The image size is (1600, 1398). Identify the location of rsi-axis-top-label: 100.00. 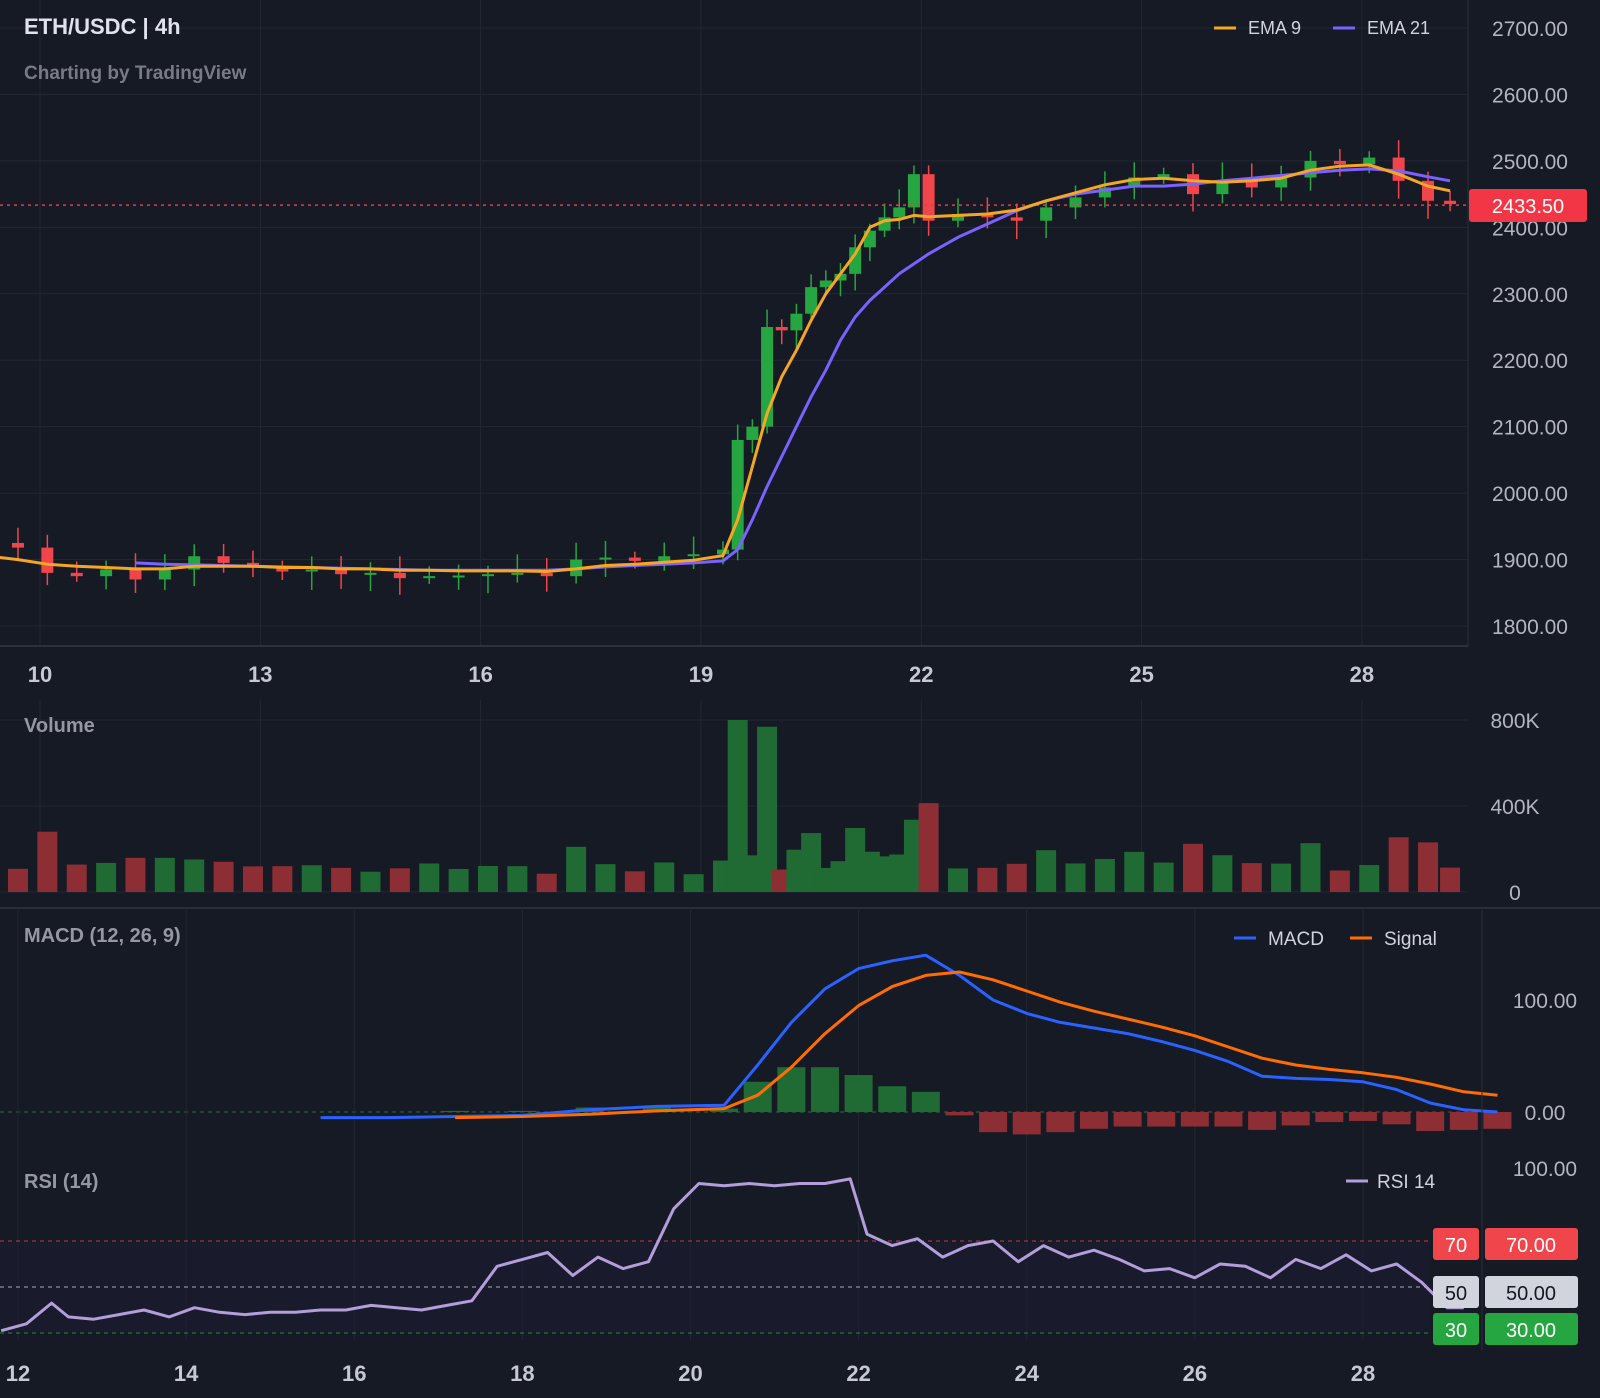
(1545, 1169).